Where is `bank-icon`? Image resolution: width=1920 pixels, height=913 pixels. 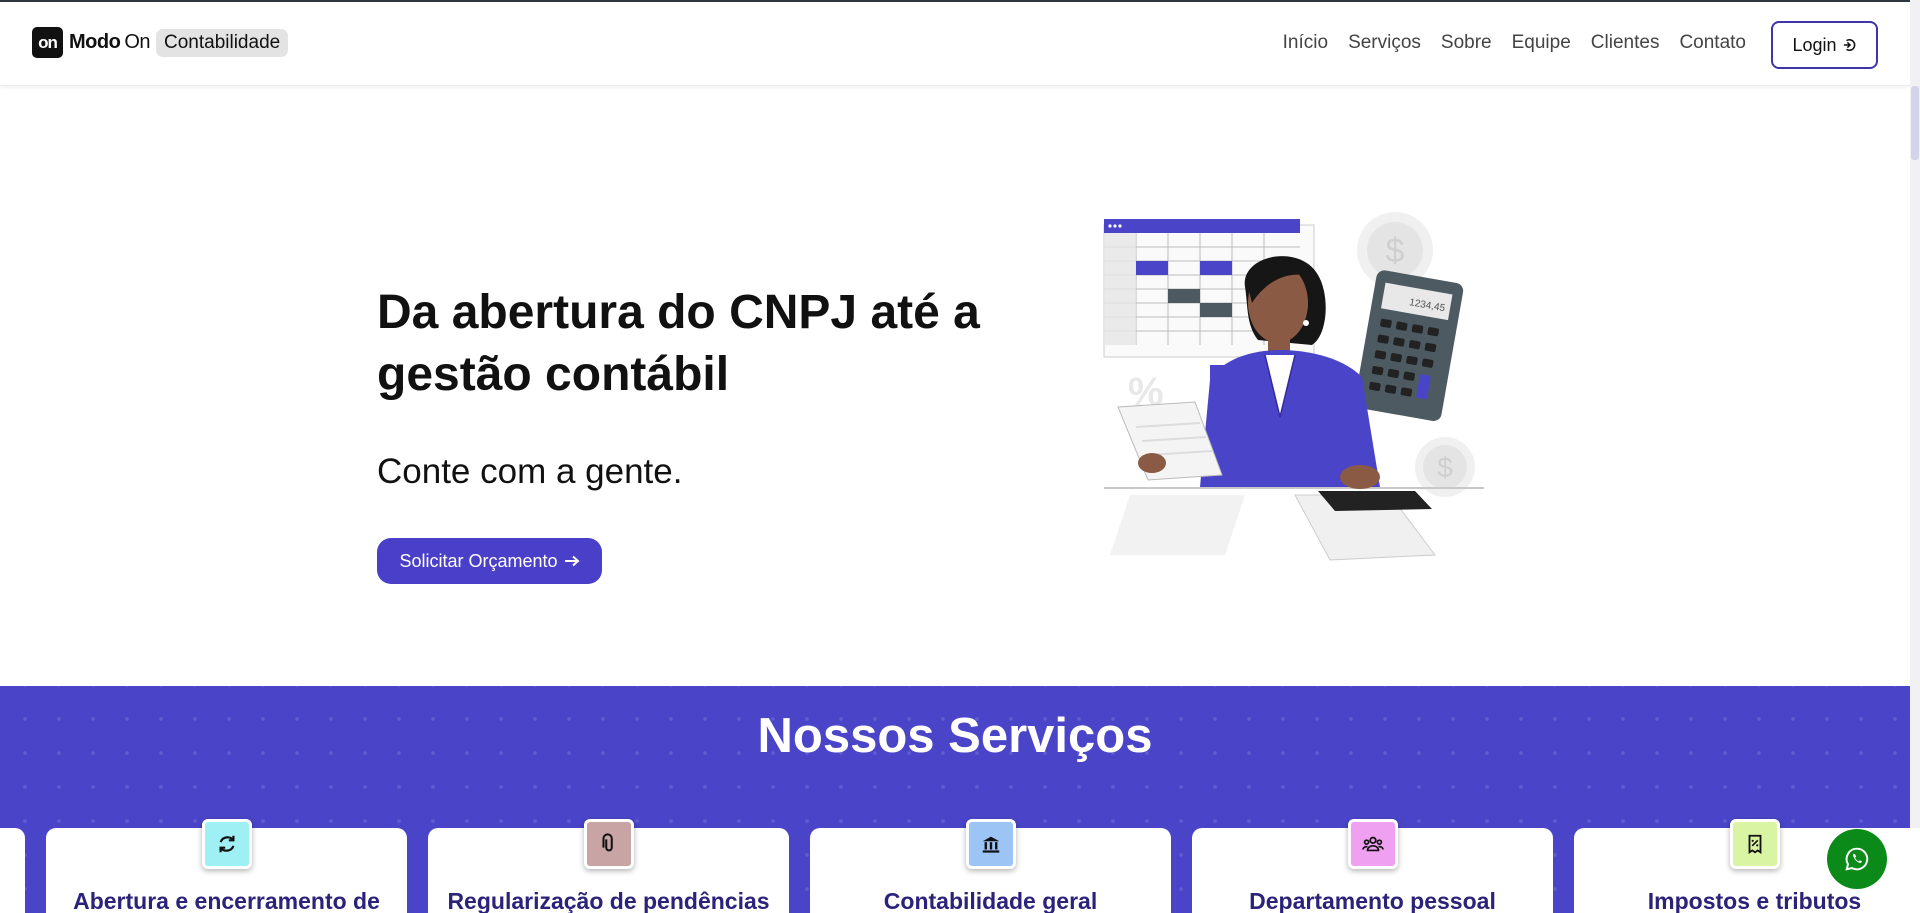 bank-icon is located at coordinates (991, 844).